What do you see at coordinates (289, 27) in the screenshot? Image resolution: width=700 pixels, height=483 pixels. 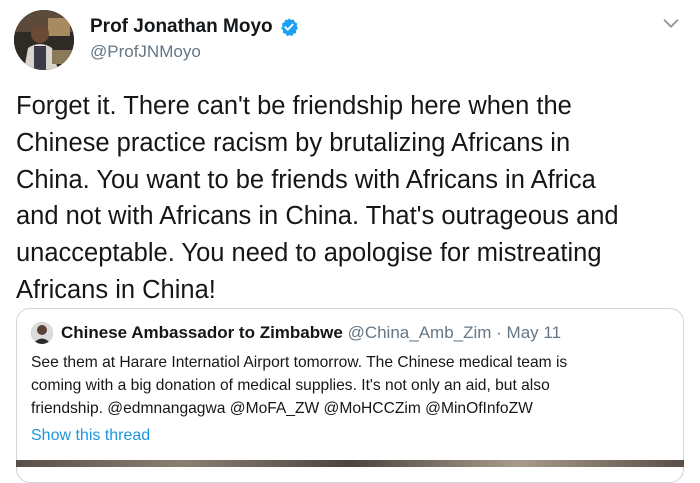 I see `verified-badge-icon` at bounding box center [289, 27].